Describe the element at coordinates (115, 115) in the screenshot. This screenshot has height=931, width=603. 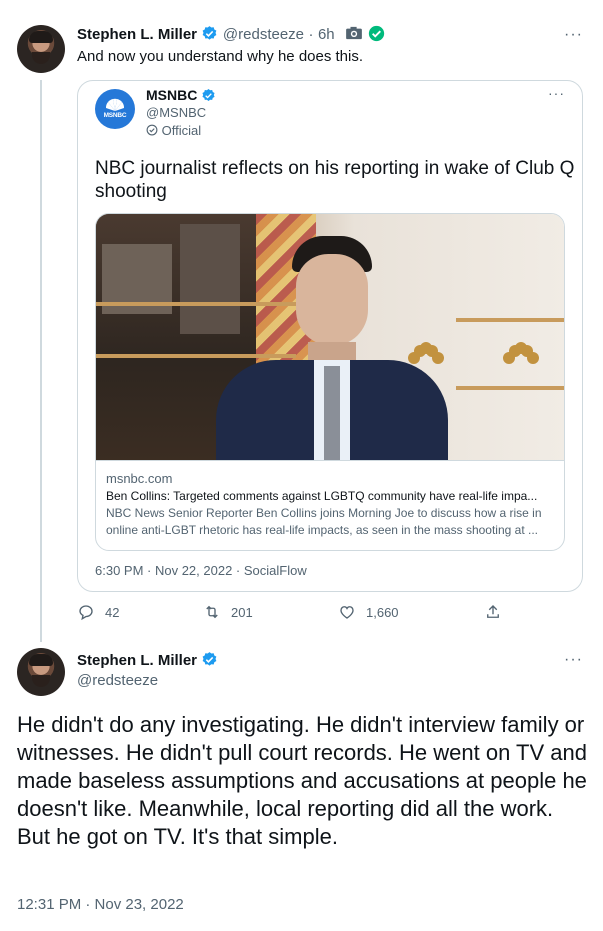
I see `logo-text: MSNBC` at that location.